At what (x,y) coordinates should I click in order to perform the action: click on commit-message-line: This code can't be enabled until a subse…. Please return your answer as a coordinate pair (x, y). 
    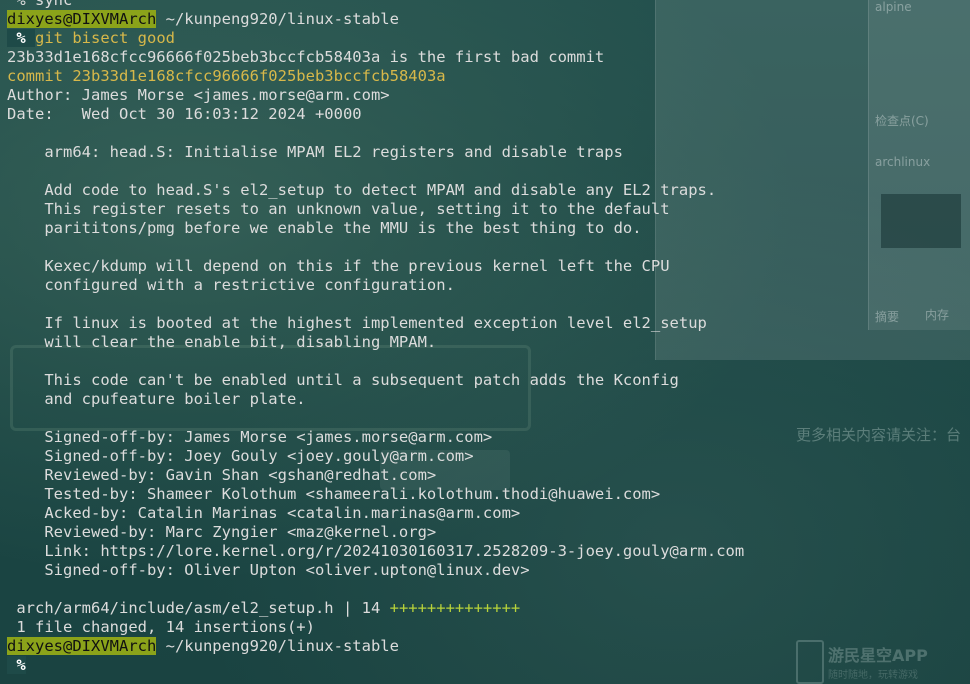
    Looking at the image, I should click on (343, 380).